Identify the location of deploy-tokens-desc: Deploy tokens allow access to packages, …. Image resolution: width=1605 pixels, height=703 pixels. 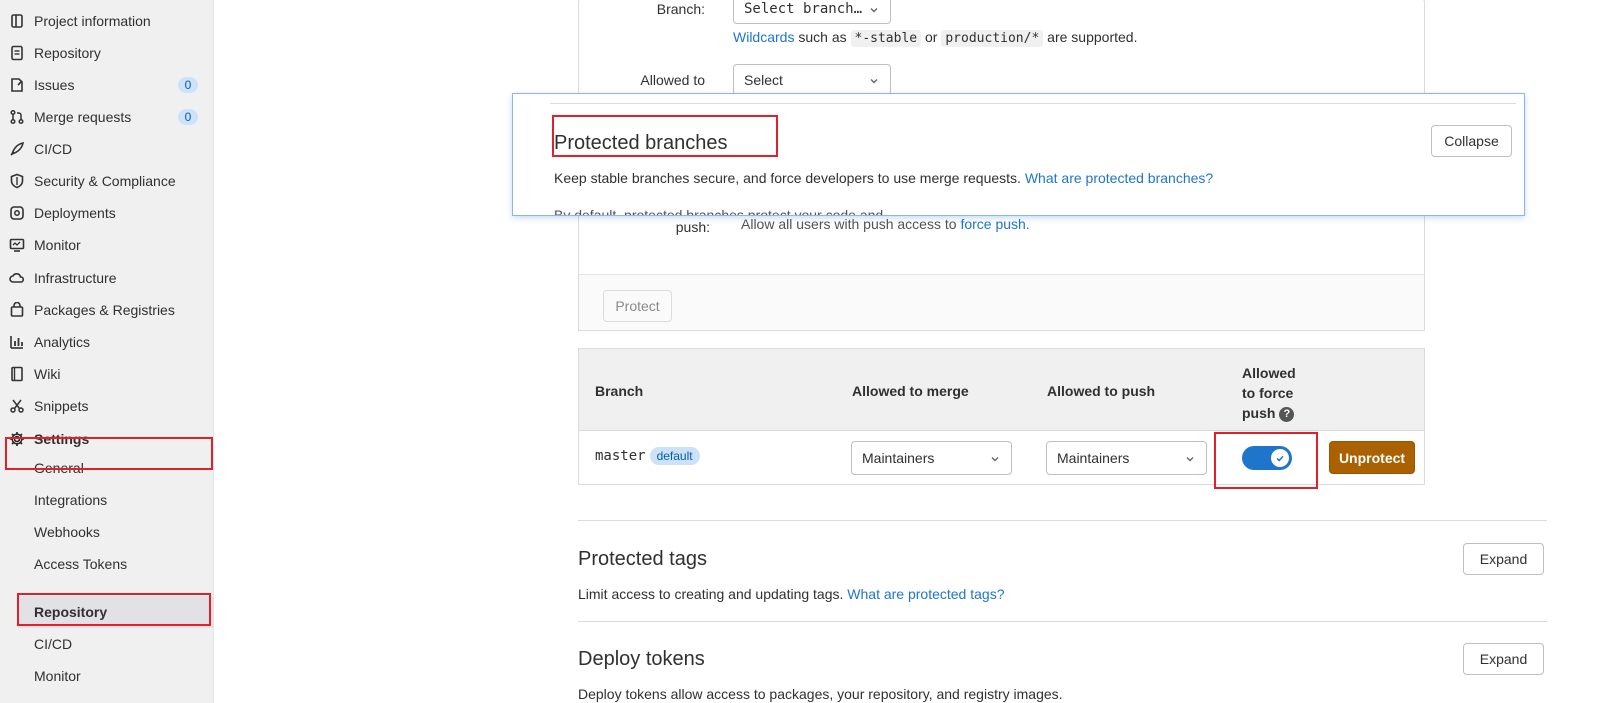
(820, 694).